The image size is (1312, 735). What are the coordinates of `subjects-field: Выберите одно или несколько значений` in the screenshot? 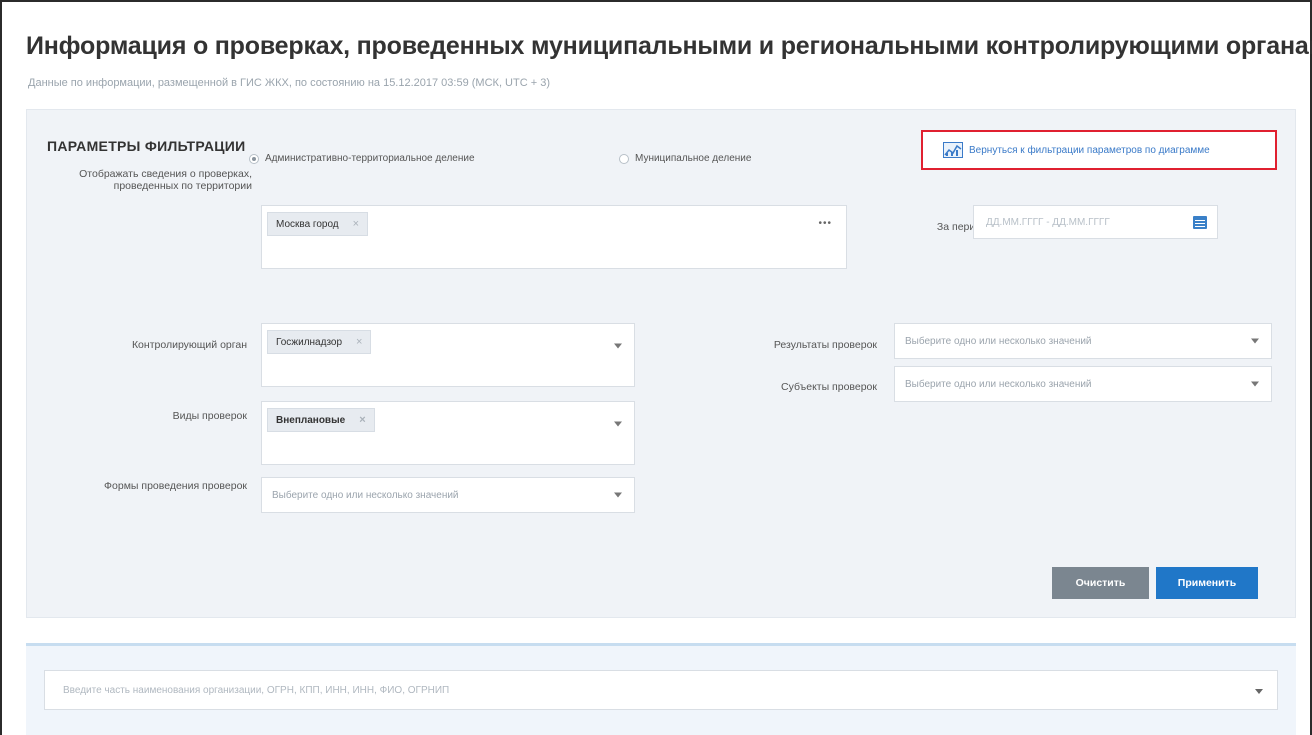 It's located at (1083, 384).